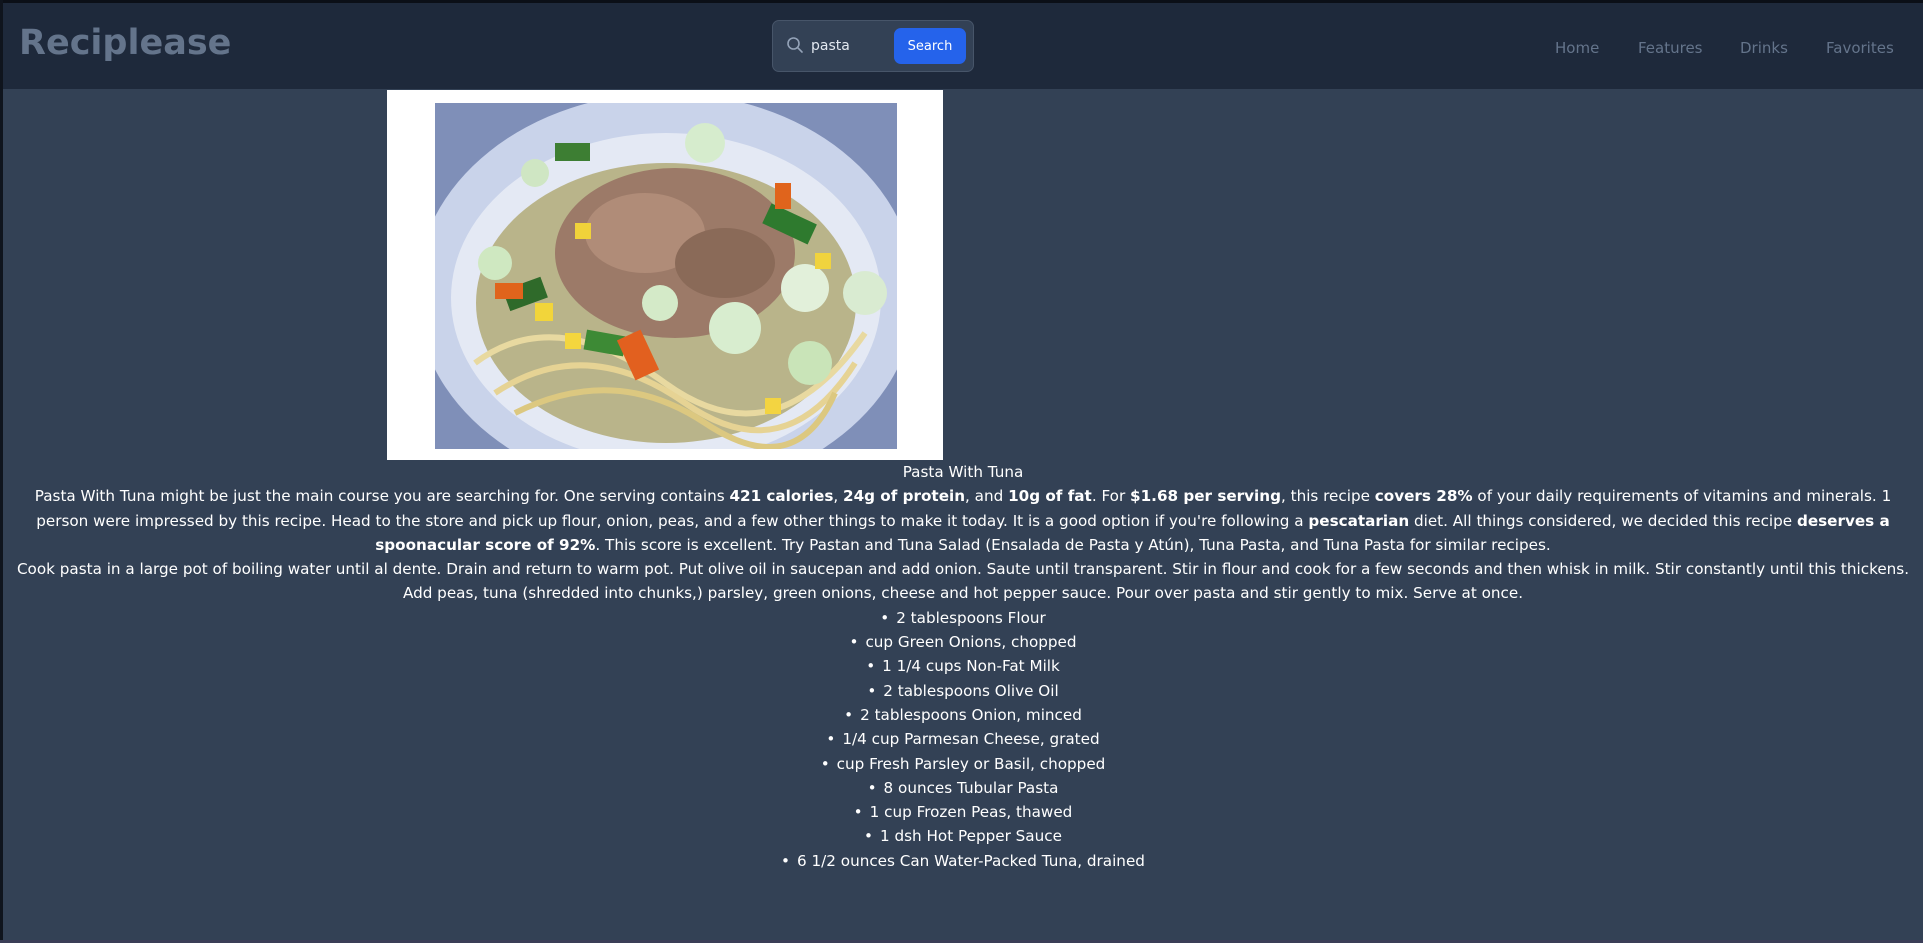  What do you see at coordinates (963, 764) in the screenshot?
I see `ingredient-item: cup Fresh Parsley or Basil, chopped` at bounding box center [963, 764].